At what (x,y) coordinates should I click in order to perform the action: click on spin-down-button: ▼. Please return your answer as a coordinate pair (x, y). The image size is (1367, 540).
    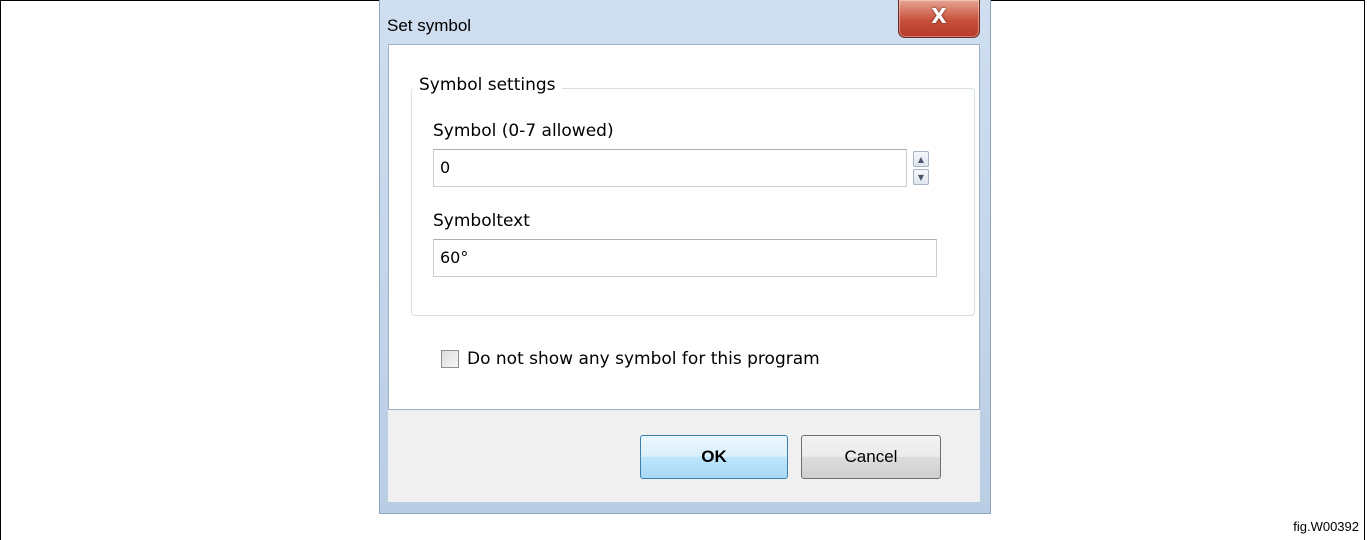
    Looking at the image, I should click on (921, 177).